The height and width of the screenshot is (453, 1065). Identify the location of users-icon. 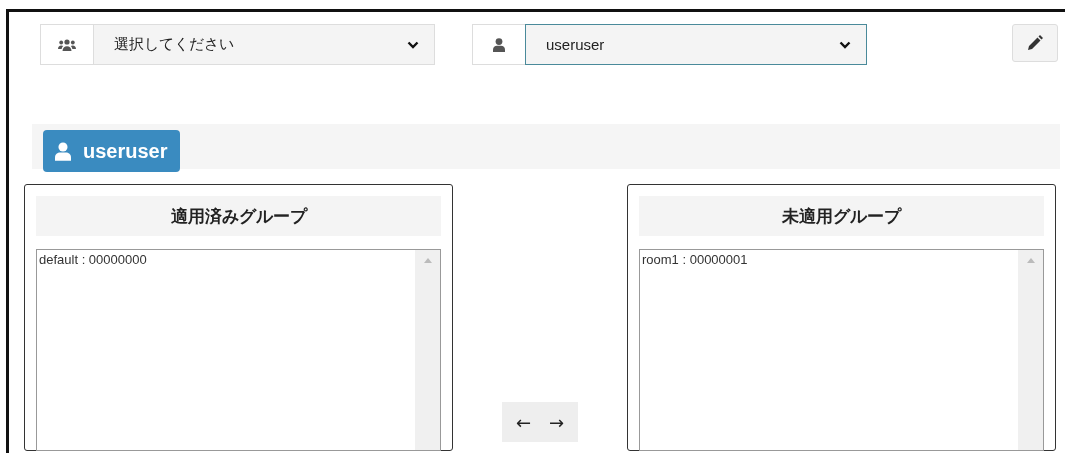
(67, 44).